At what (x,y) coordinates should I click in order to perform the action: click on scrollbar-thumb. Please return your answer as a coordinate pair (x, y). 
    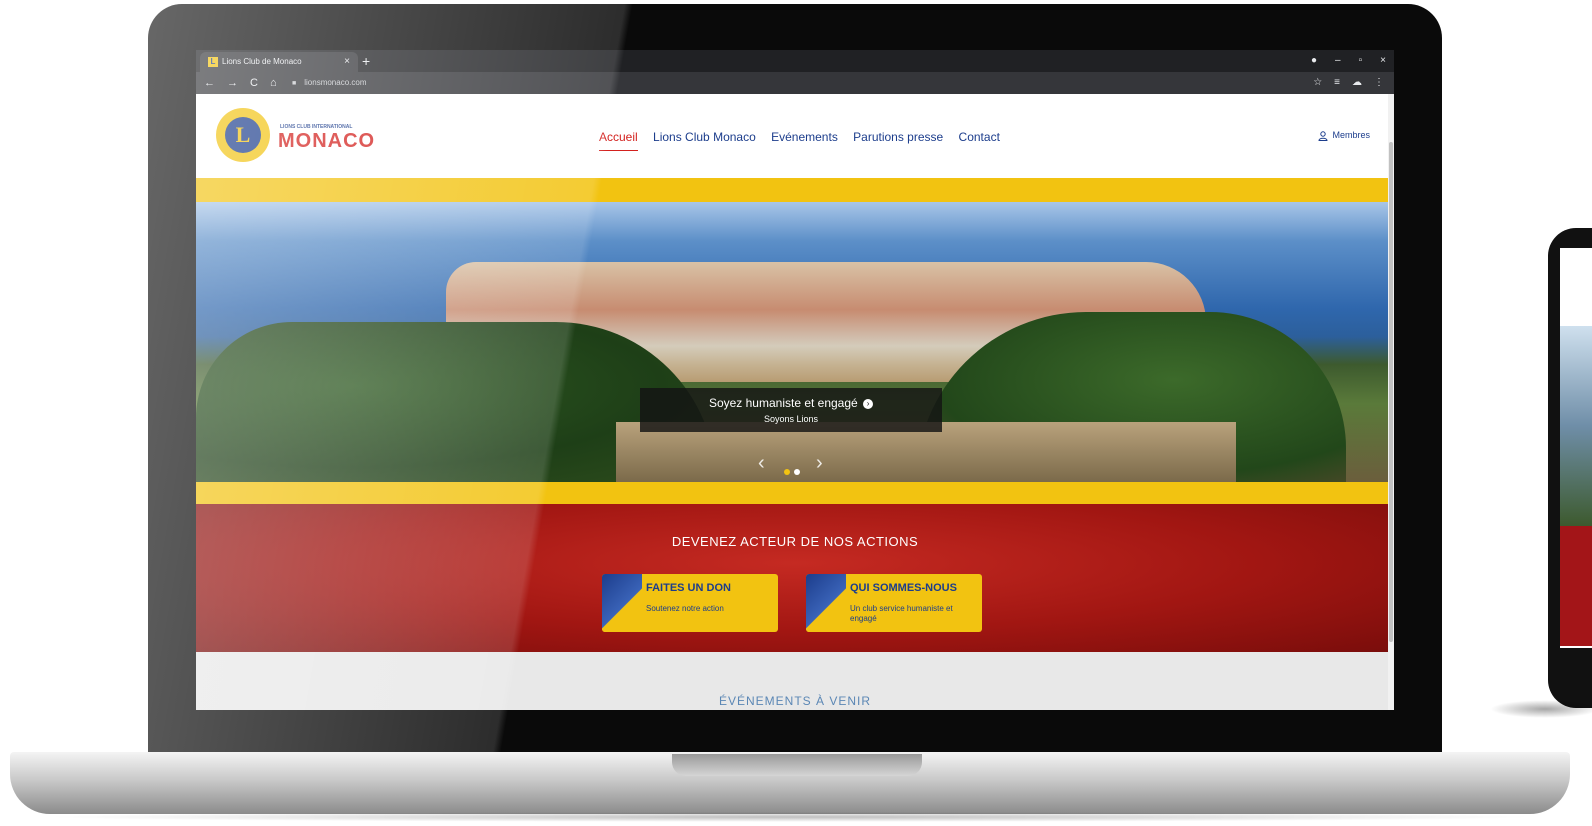
    Looking at the image, I should click on (1391, 392).